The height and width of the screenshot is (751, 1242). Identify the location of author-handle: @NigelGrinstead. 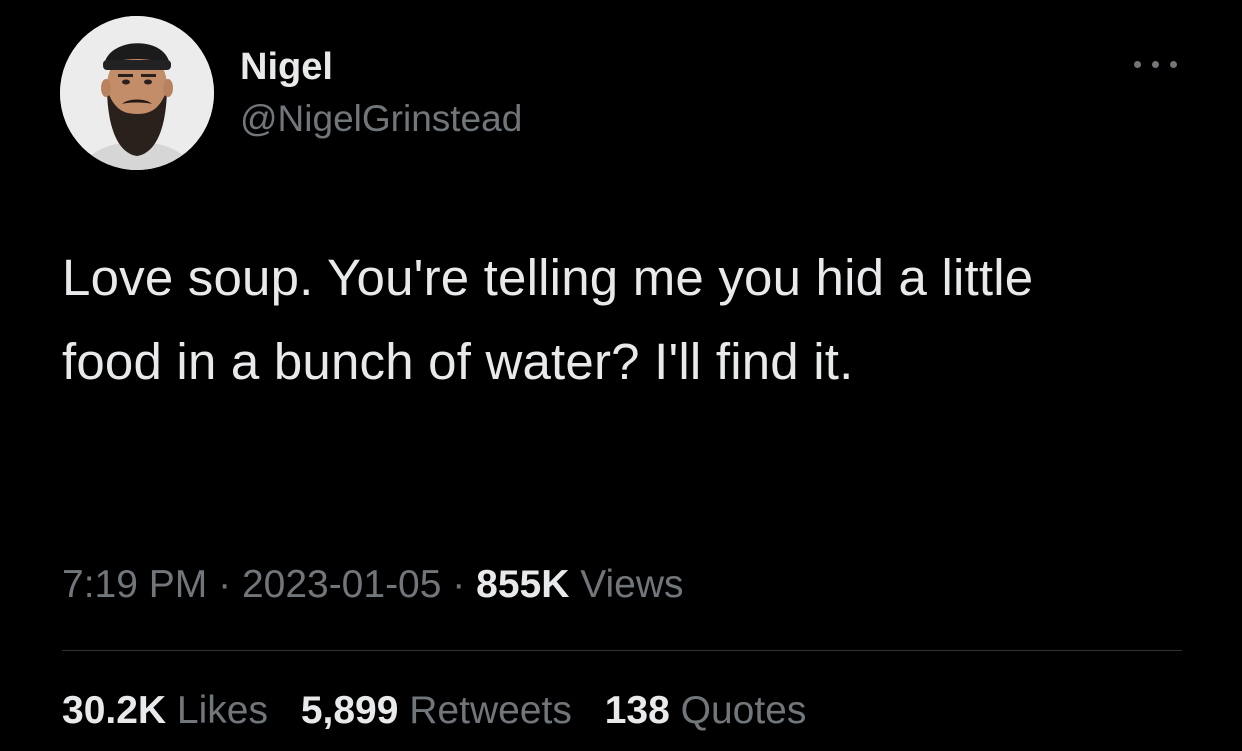
(381, 119).